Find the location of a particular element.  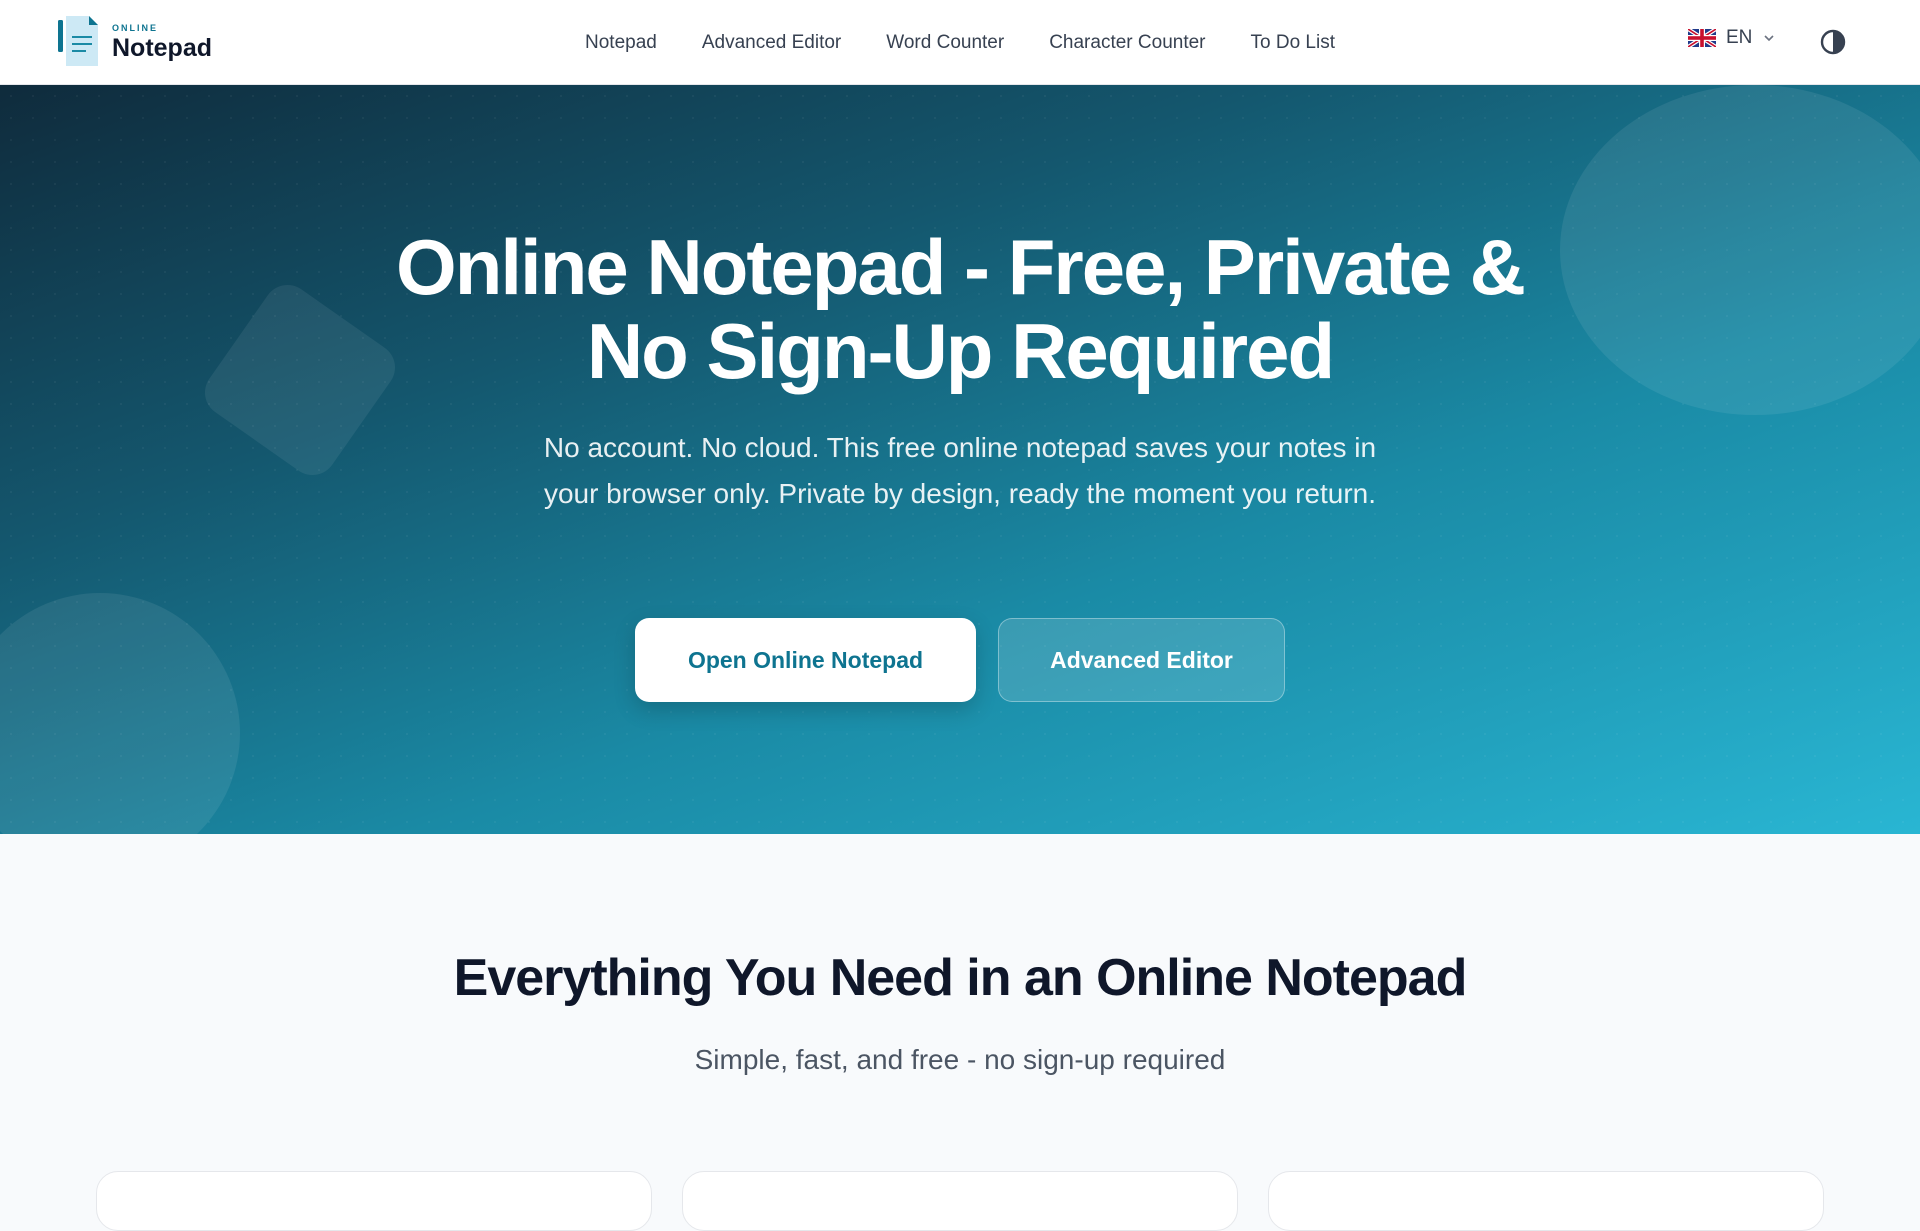

uk-flag-icon is located at coordinates (1702, 38).